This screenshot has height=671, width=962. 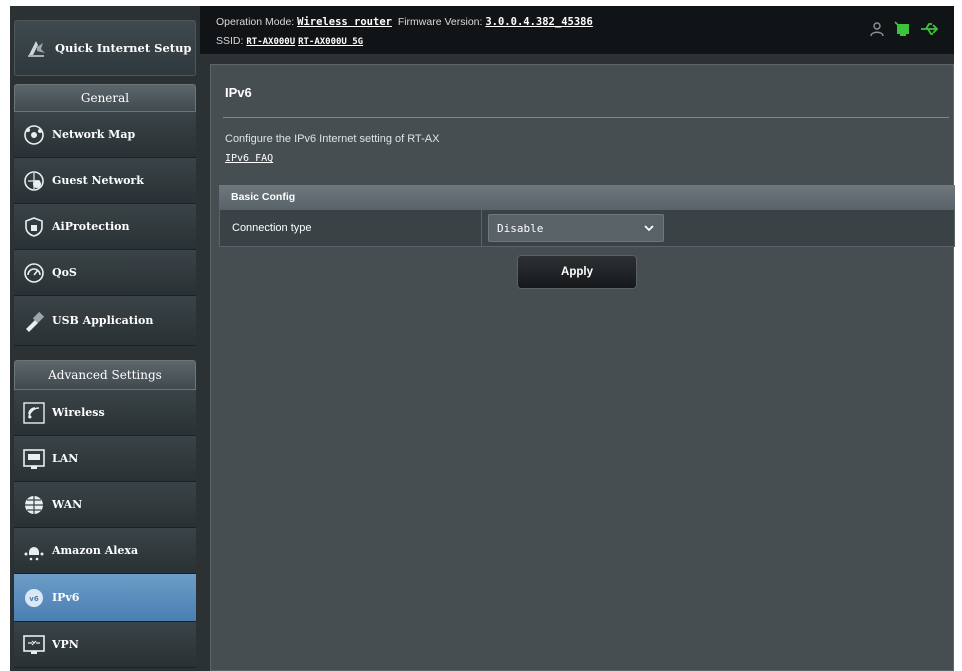 I want to click on ipv6-faq-link: IPv6 FAQ, so click(x=249, y=158).